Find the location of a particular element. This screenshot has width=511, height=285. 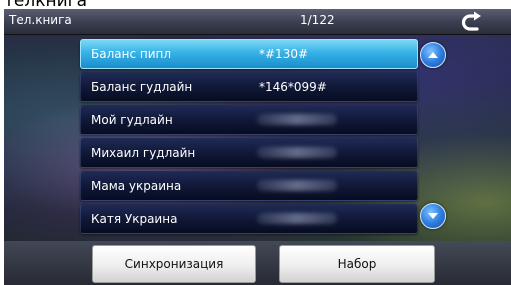

contact-name: Мама украина is located at coordinates (136, 186).